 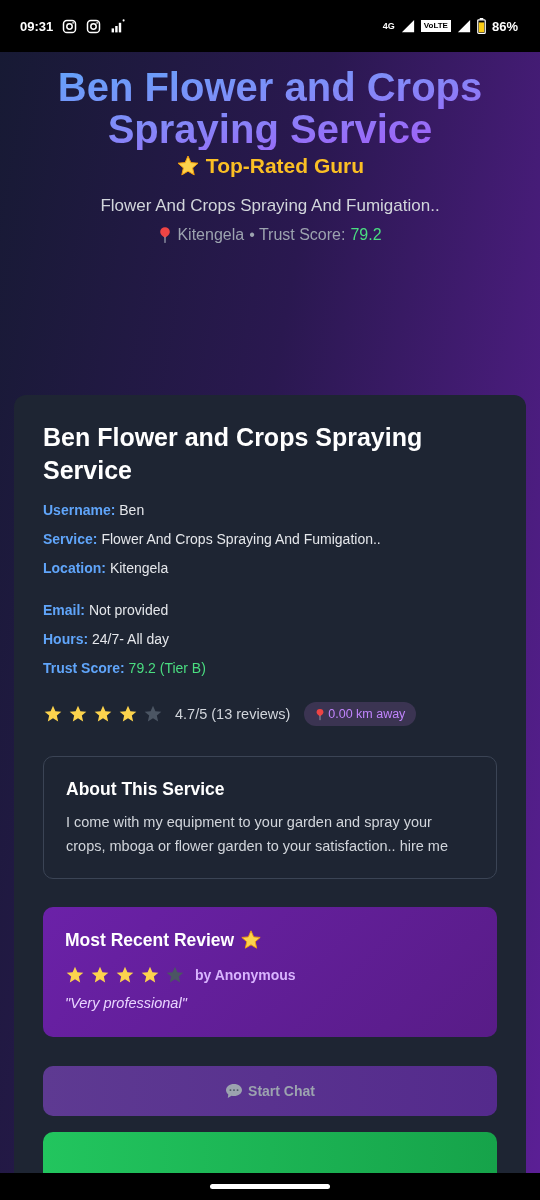 What do you see at coordinates (435, 26) in the screenshot?
I see `volte-badge: VoLTE` at bounding box center [435, 26].